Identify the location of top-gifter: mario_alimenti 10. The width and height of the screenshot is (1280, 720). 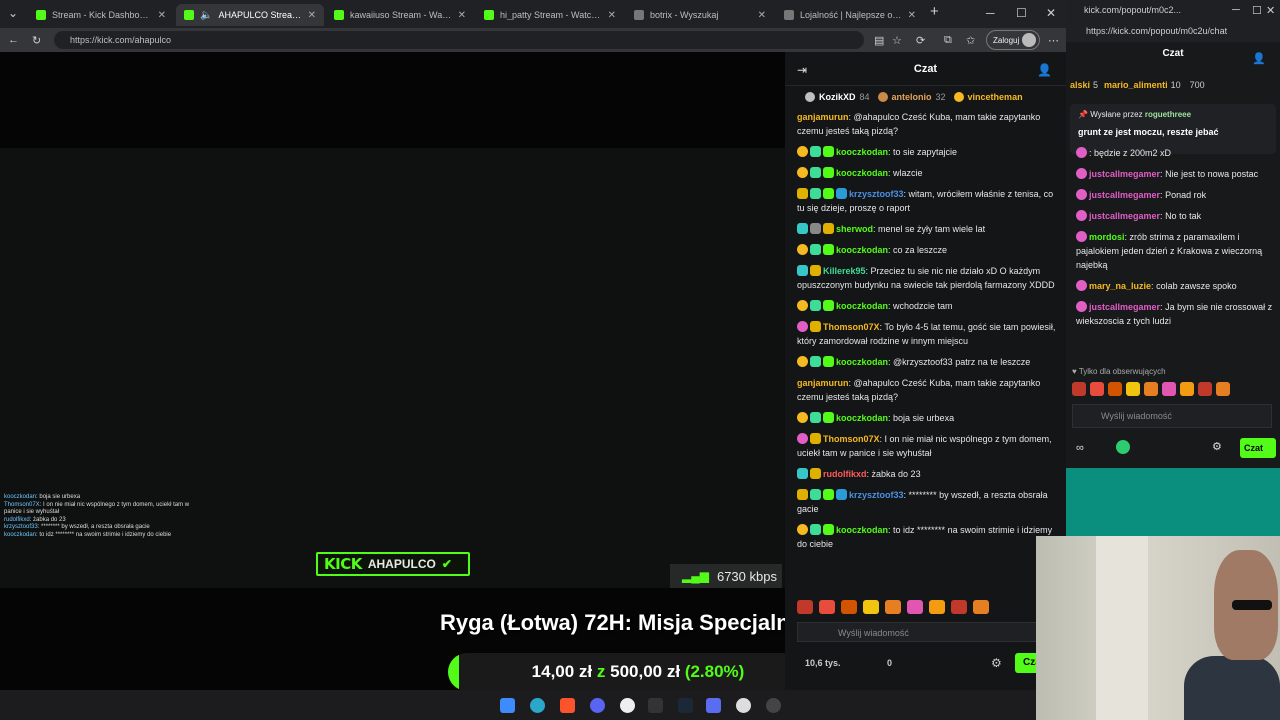
(1142, 85).